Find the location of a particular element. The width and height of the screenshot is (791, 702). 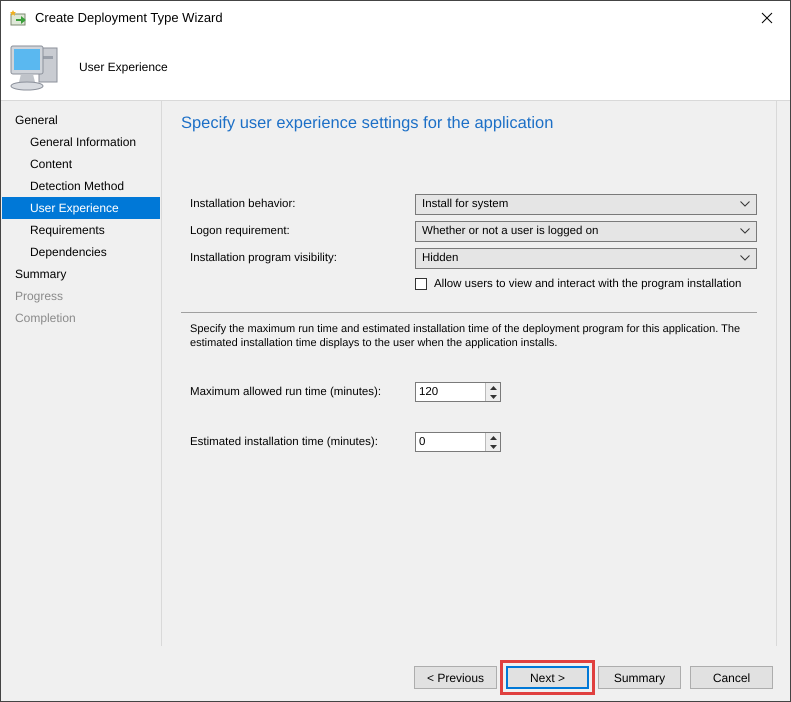

field-label: Logon requirement: is located at coordinates (240, 231).